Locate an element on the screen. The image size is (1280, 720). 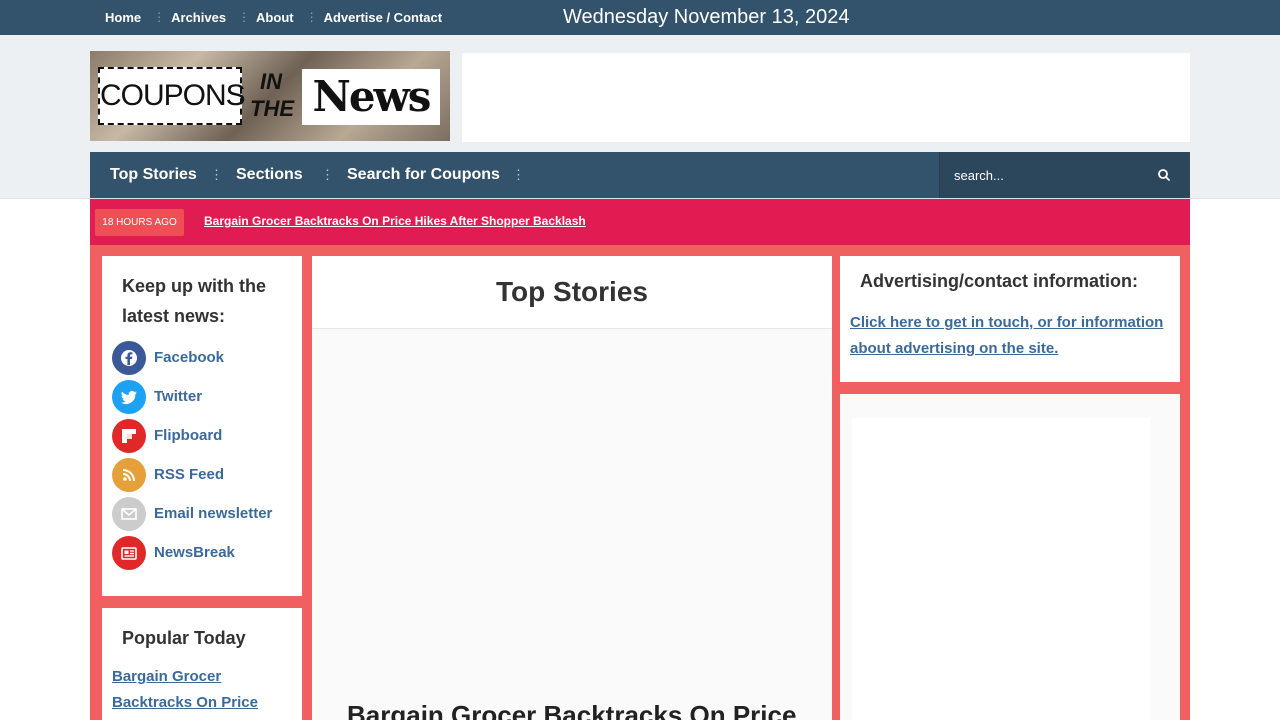
search-button is located at coordinates (1164, 175).